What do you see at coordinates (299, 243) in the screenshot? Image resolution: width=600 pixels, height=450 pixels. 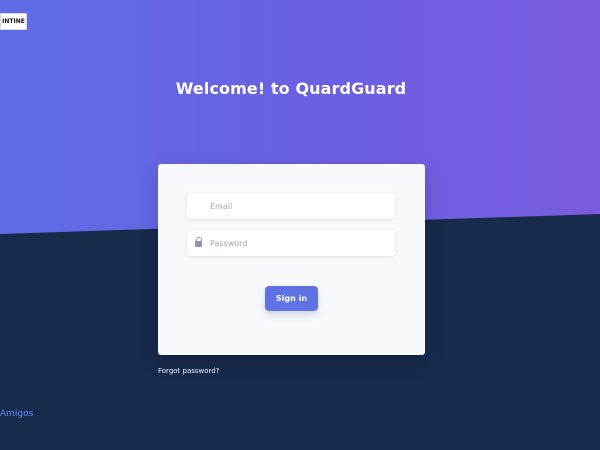 I see `password-input` at bounding box center [299, 243].